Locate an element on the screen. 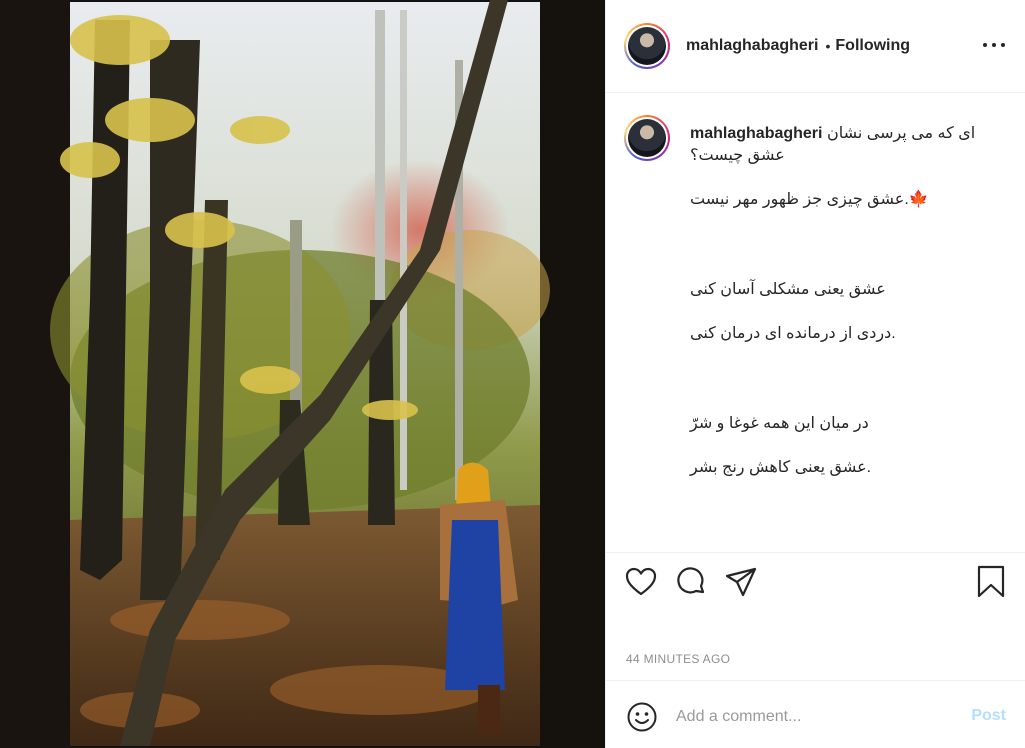 The width and height of the screenshot is (1025, 748). caption-line-1: mahlaghabagheri ای که می پرسی نشان is located at coordinates (832, 133).